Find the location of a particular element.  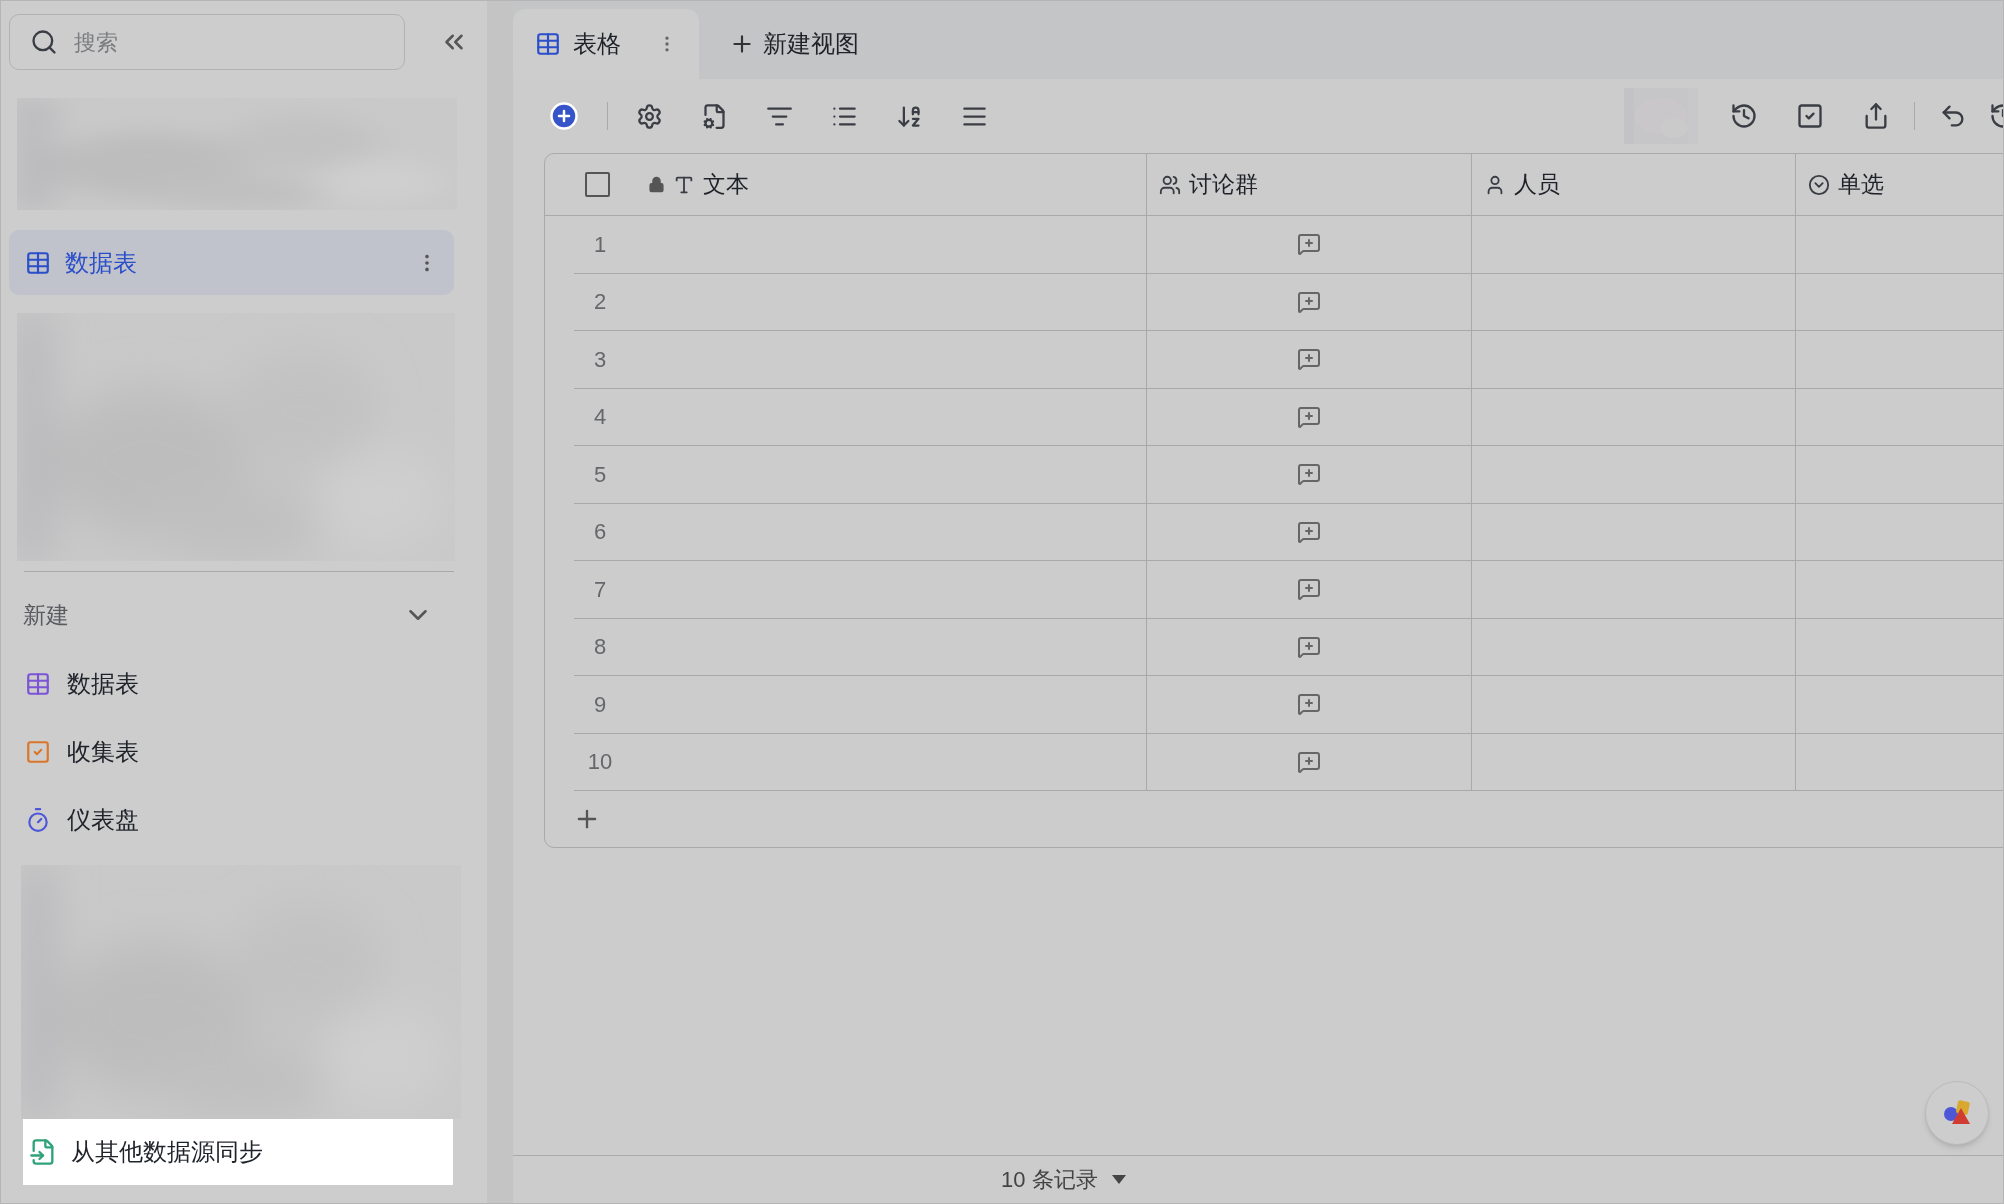

row-number: 2 is located at coordinates (600, 302).